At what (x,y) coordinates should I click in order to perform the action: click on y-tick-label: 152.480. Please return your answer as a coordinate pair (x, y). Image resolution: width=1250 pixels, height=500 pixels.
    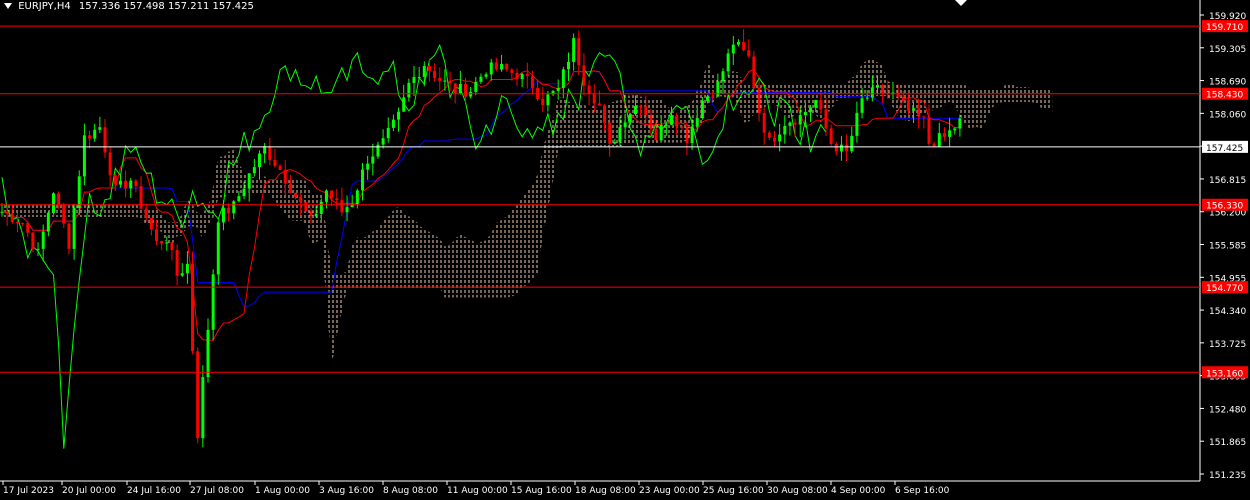
    Looking at the image, I should click on (1227, 410).